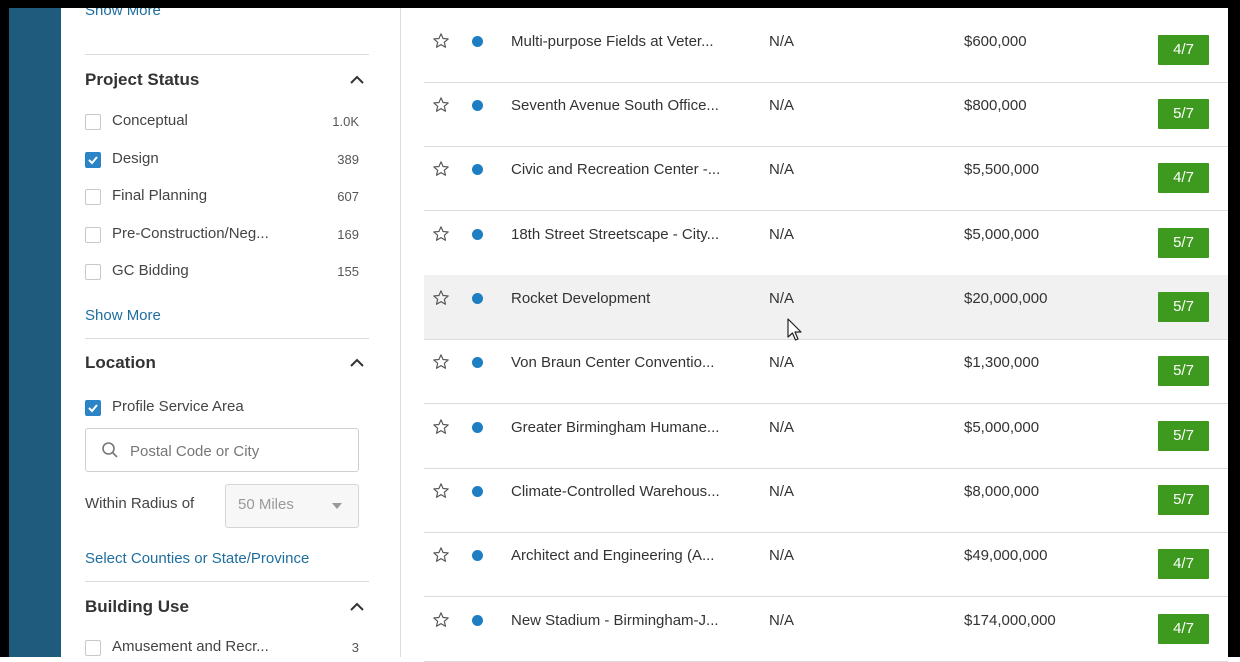  Describe the element at coordinates (4, 328) in the screenshot. I see `frame-left-border` at that location.